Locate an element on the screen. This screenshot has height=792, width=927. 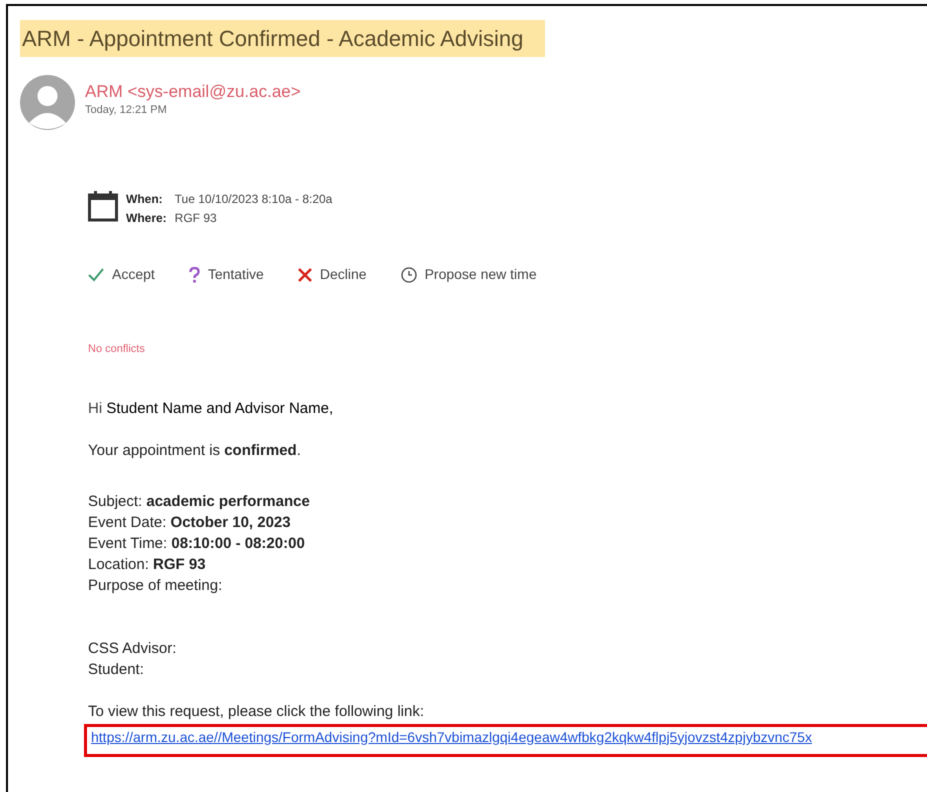
sender-name: ARM <sys-email@zu.ac.ae> is located at coordinates (193, 92).